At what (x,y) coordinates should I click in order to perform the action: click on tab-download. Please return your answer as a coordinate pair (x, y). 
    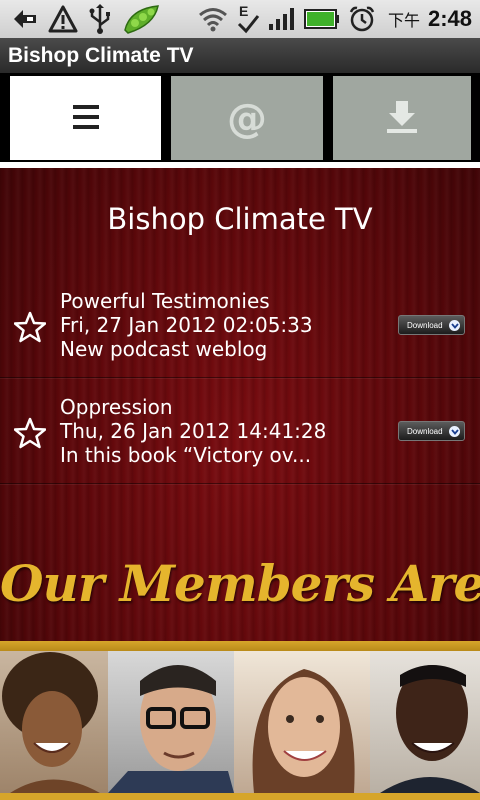
    Looking at the image, I should click on (402, 119).